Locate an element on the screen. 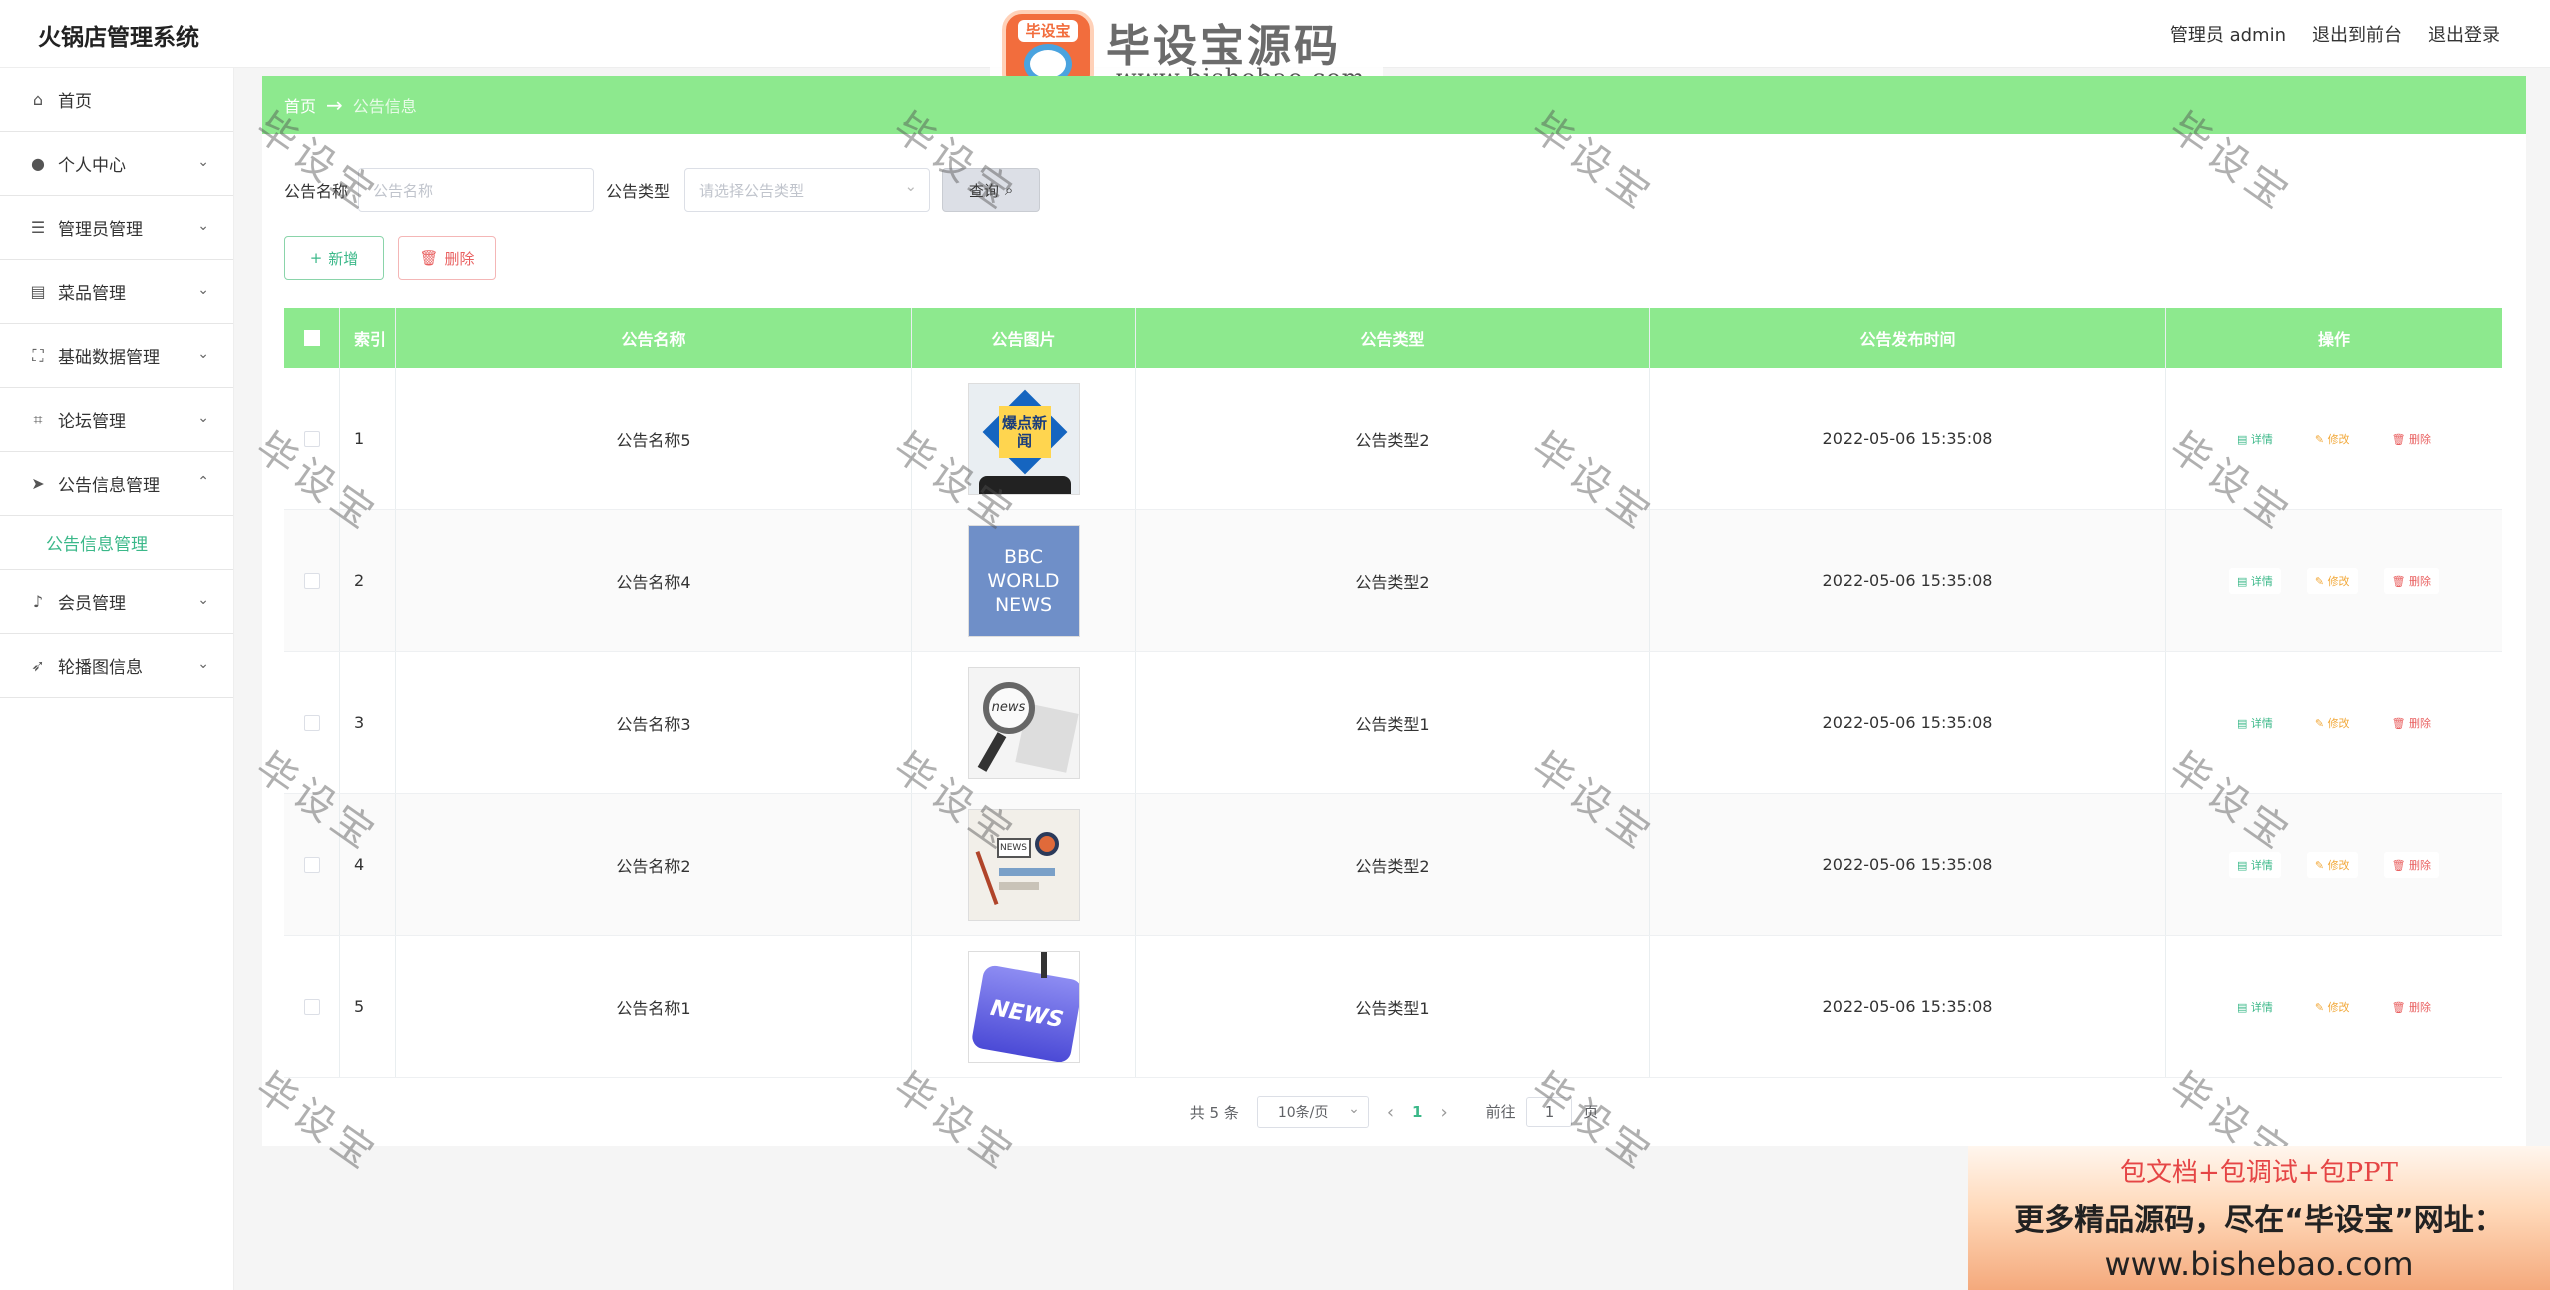 The width and height of the screenshot is (2550, 1290). name-filter-input: 公告名称 is located at coordinates (476, 190).